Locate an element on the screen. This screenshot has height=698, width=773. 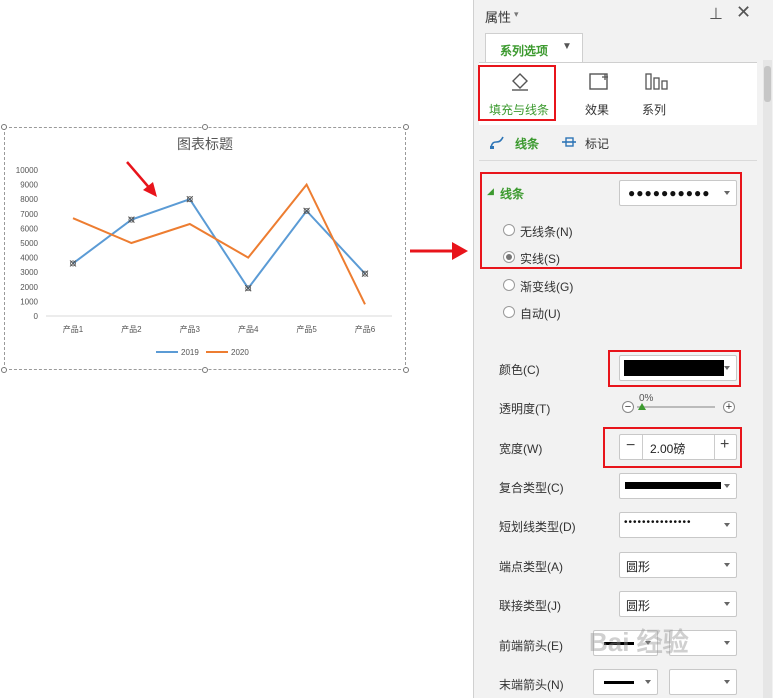
y-tick-label: 1000 is located at coordinates (29, 301).